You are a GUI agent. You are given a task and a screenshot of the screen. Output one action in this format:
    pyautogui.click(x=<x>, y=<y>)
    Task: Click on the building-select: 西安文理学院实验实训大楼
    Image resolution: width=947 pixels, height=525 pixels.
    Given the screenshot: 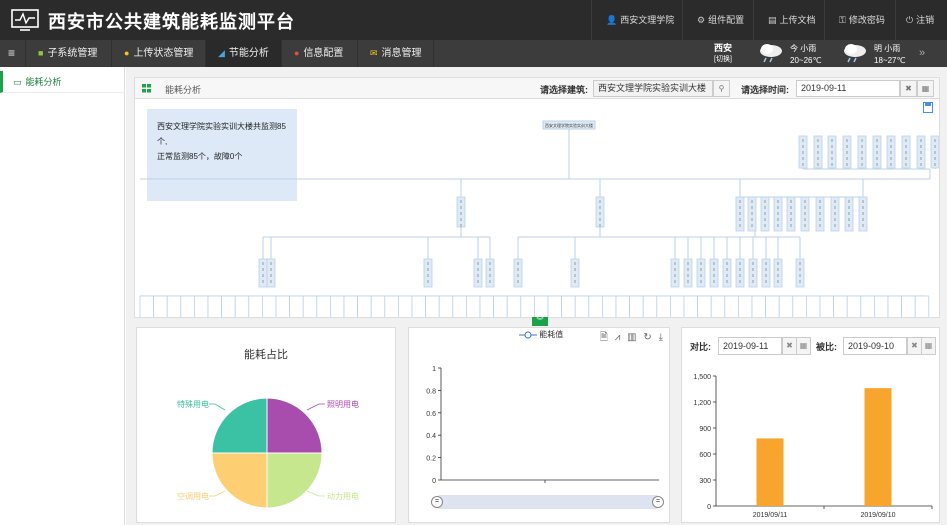 What is the action you would take?
    pyautogui.click(x=653, y=88)
    